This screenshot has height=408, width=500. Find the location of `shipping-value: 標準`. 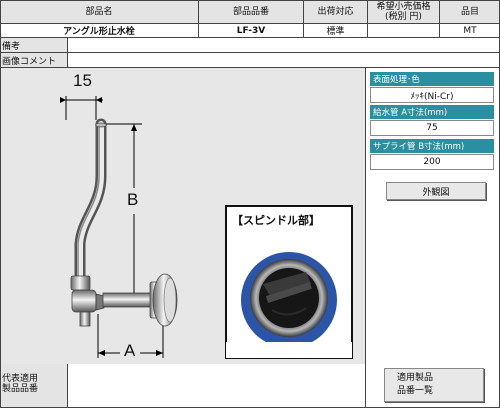

shipping-value: 標準 is located at coordinates (336, 31).